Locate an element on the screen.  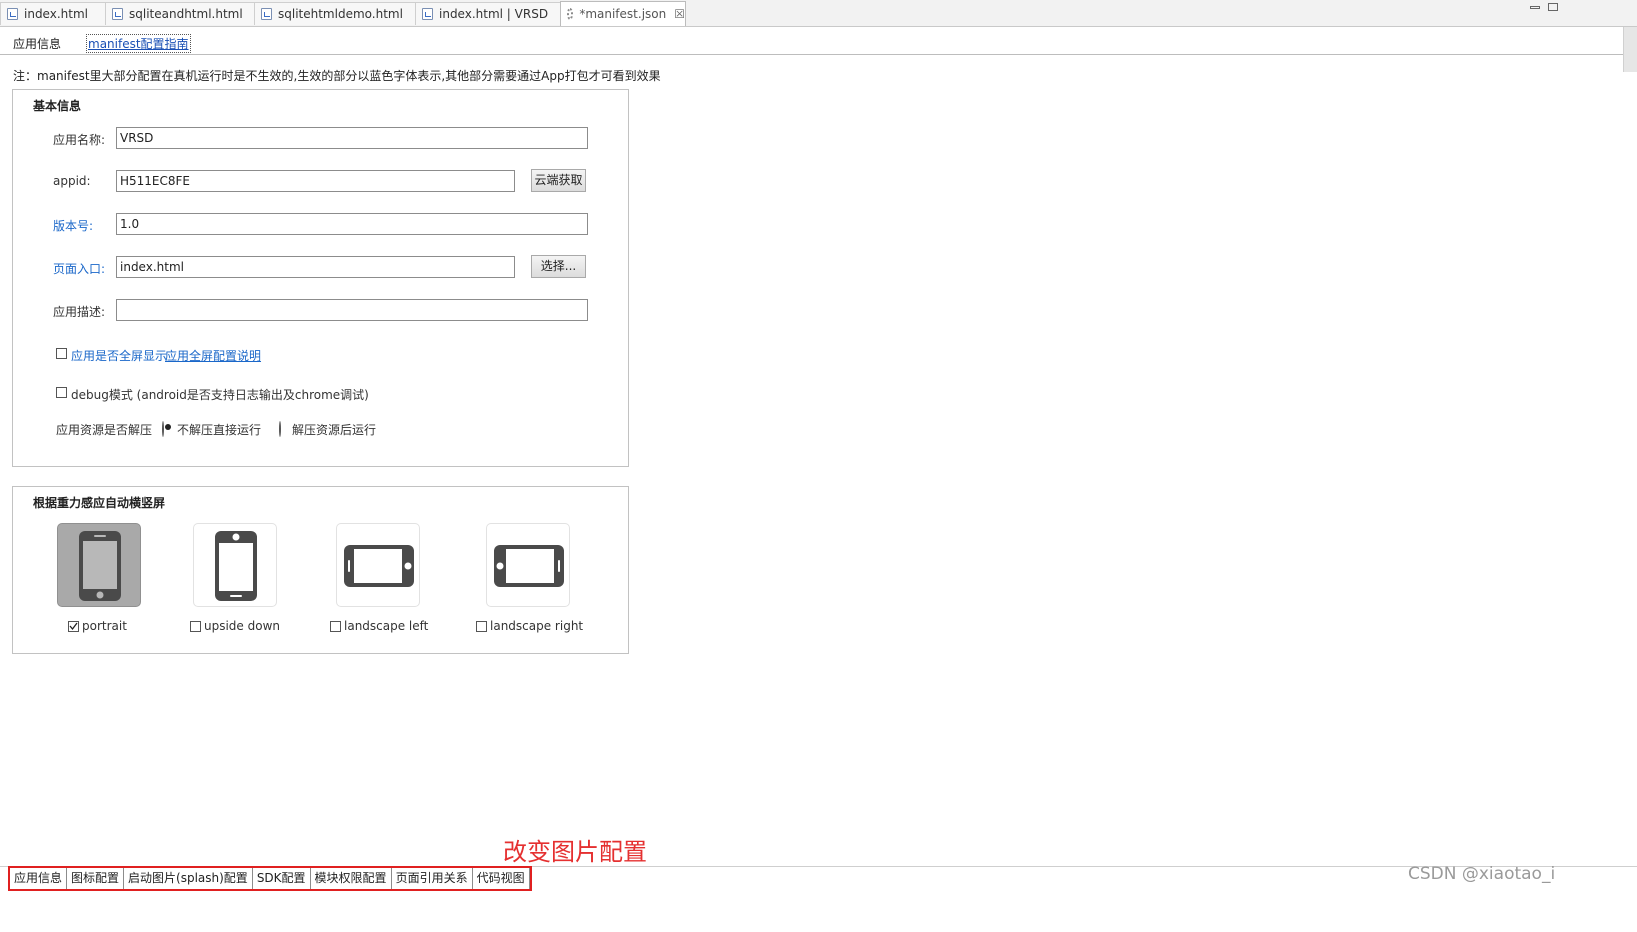
settings-file-icon is located at coordinates (570, 14).